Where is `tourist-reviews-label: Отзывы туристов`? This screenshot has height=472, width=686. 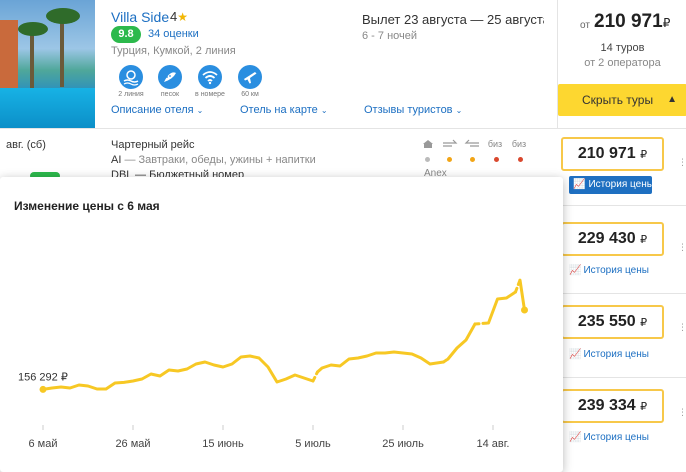 tourist-reviews-label: Отзывы туристов is located at coordinates (408, 110).